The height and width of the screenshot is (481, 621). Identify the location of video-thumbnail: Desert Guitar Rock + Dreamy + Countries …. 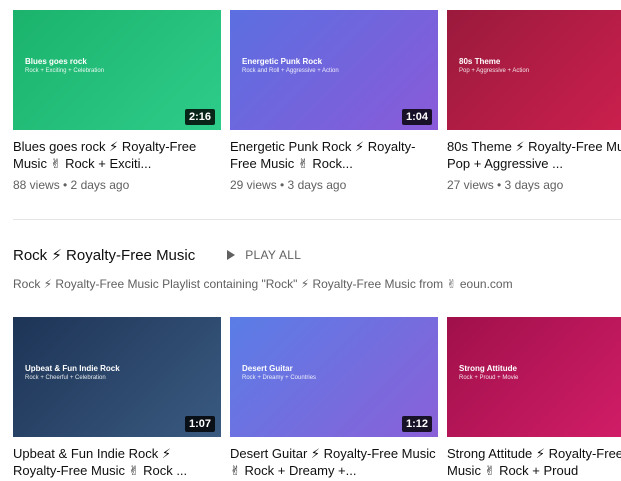
(334, 377).